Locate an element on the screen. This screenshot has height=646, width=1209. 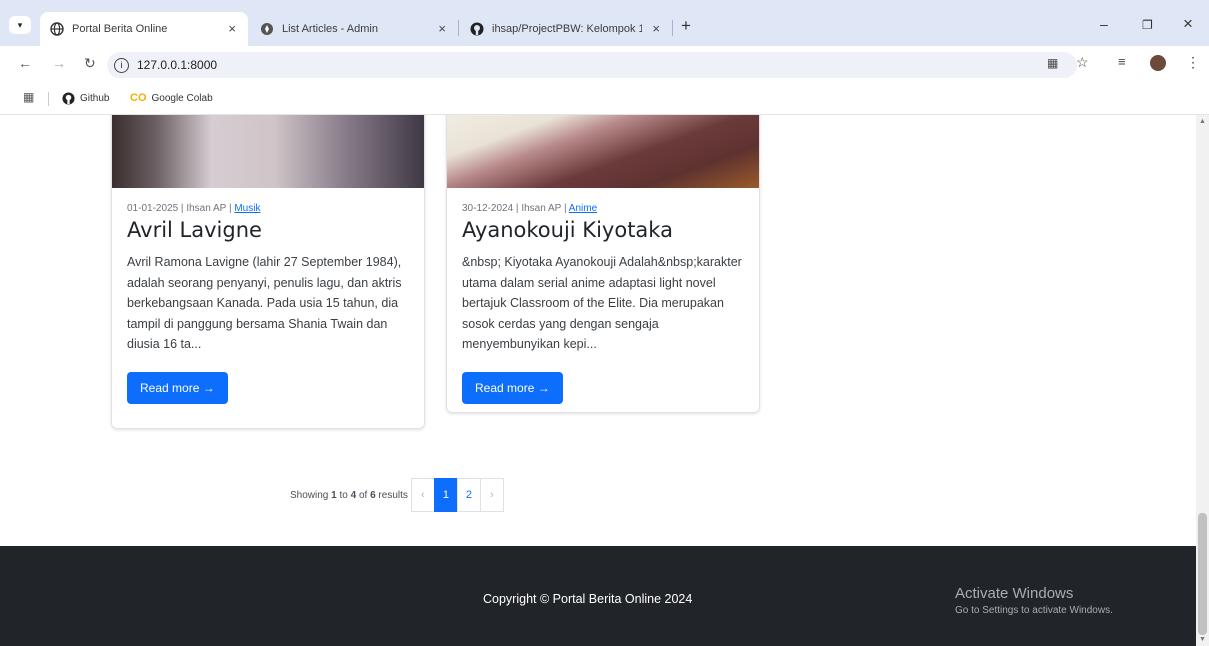
bookmarks-bar: ▦ Github CO Google Colab is located at coordinates (604, 99).